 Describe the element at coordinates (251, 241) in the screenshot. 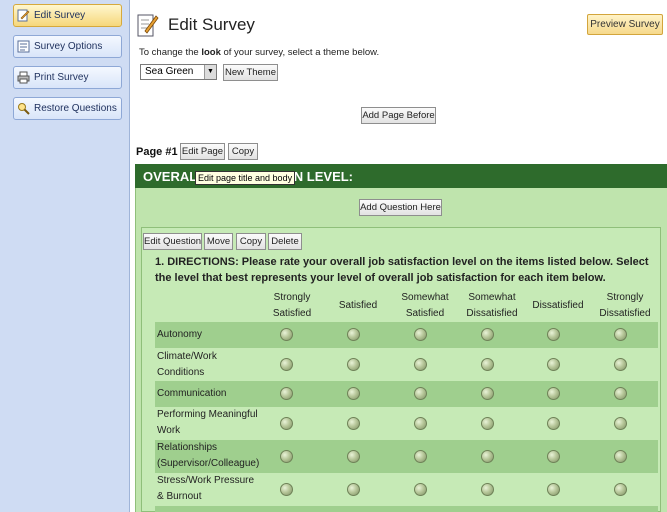

I see `copy-question-button: Copy` at that location.